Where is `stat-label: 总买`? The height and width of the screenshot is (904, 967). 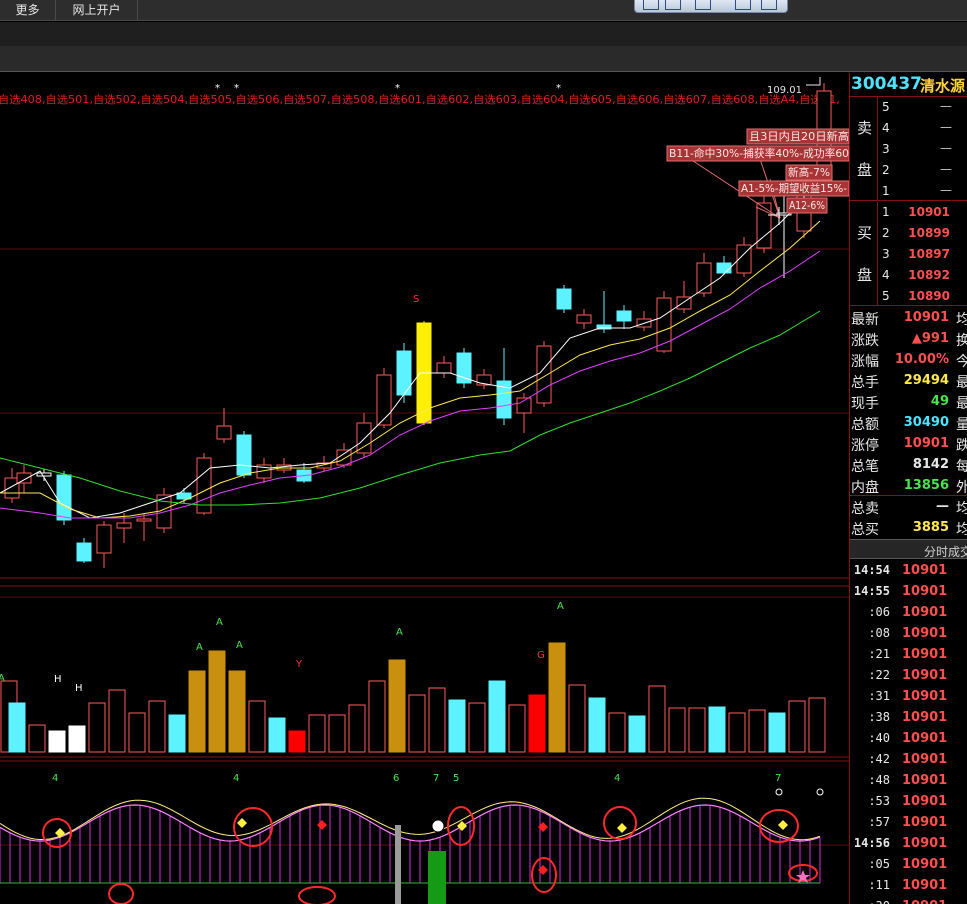 stat-label: 总买 is located at coordinates (865, 530).